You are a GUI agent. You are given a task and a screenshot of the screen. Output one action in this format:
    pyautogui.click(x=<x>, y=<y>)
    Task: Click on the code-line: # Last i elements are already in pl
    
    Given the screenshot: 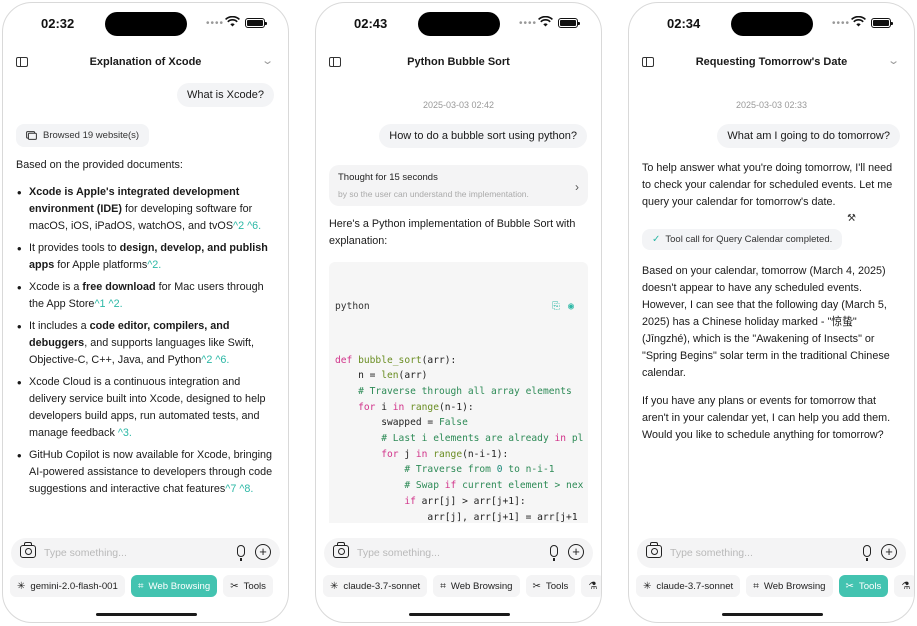 What is the action you would take?
    pyautogui.click(x=482, y=439)
    